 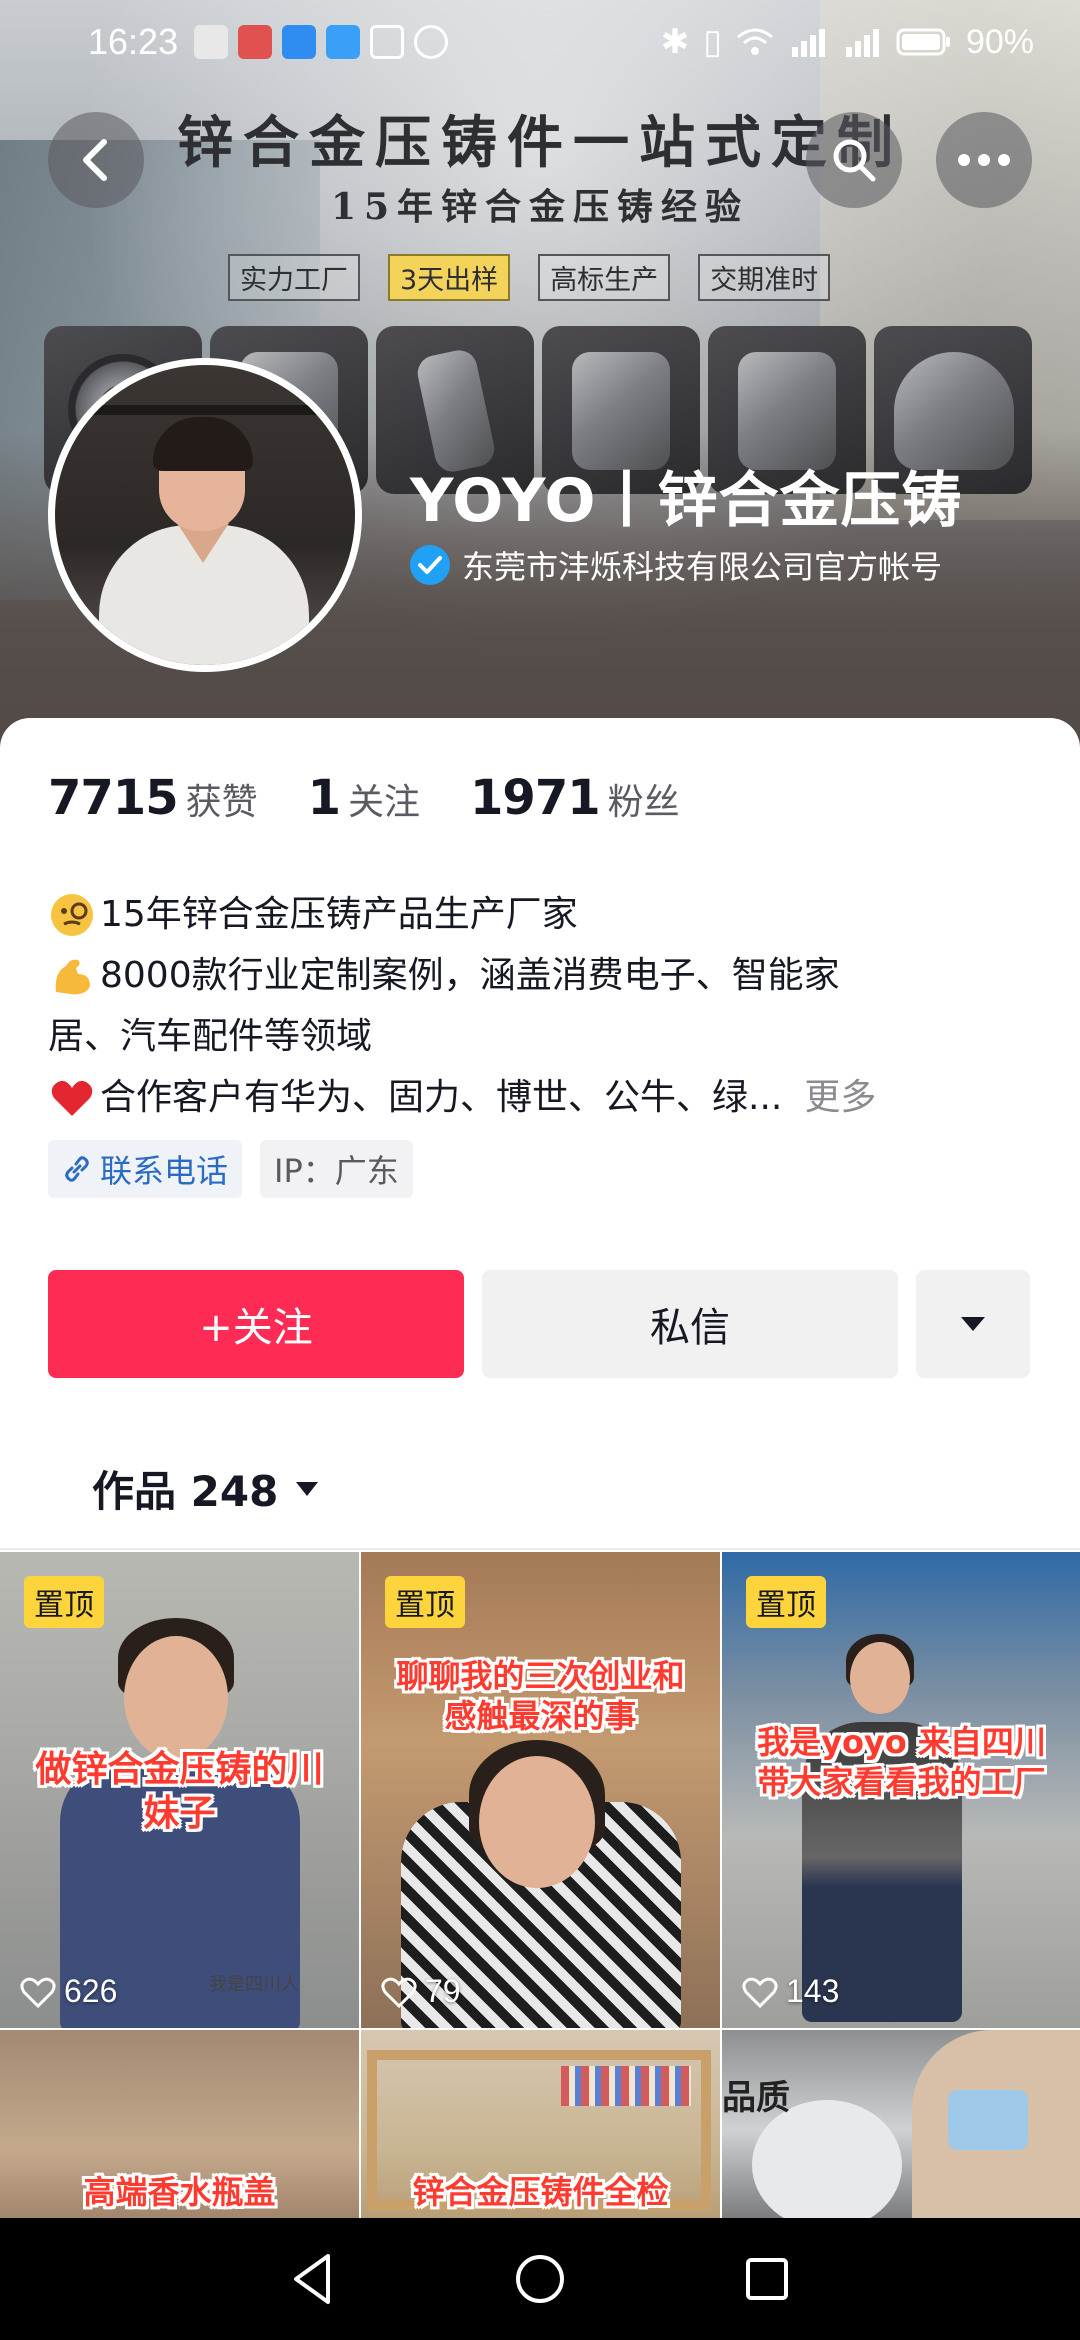 I want to click on avatar, so click(x=205, y=515).